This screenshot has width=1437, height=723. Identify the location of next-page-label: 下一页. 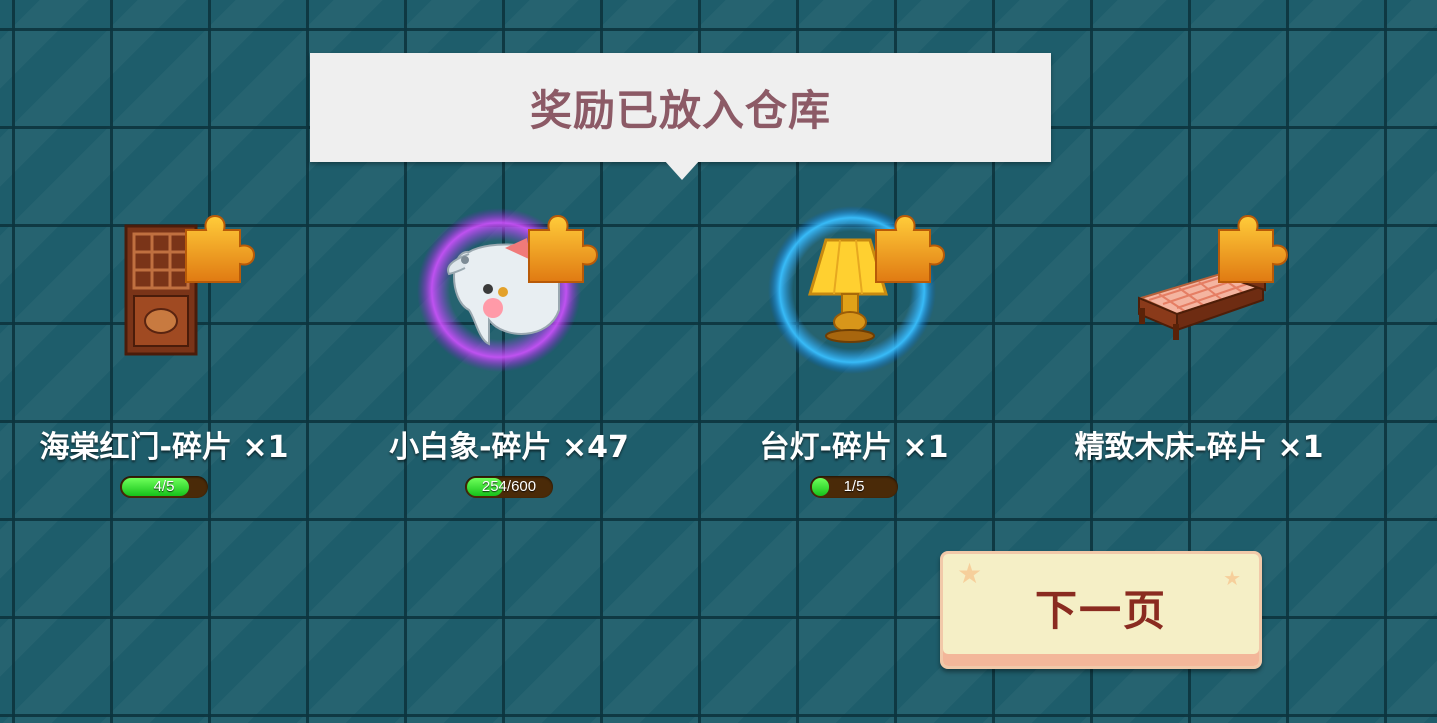
(1100, 610).